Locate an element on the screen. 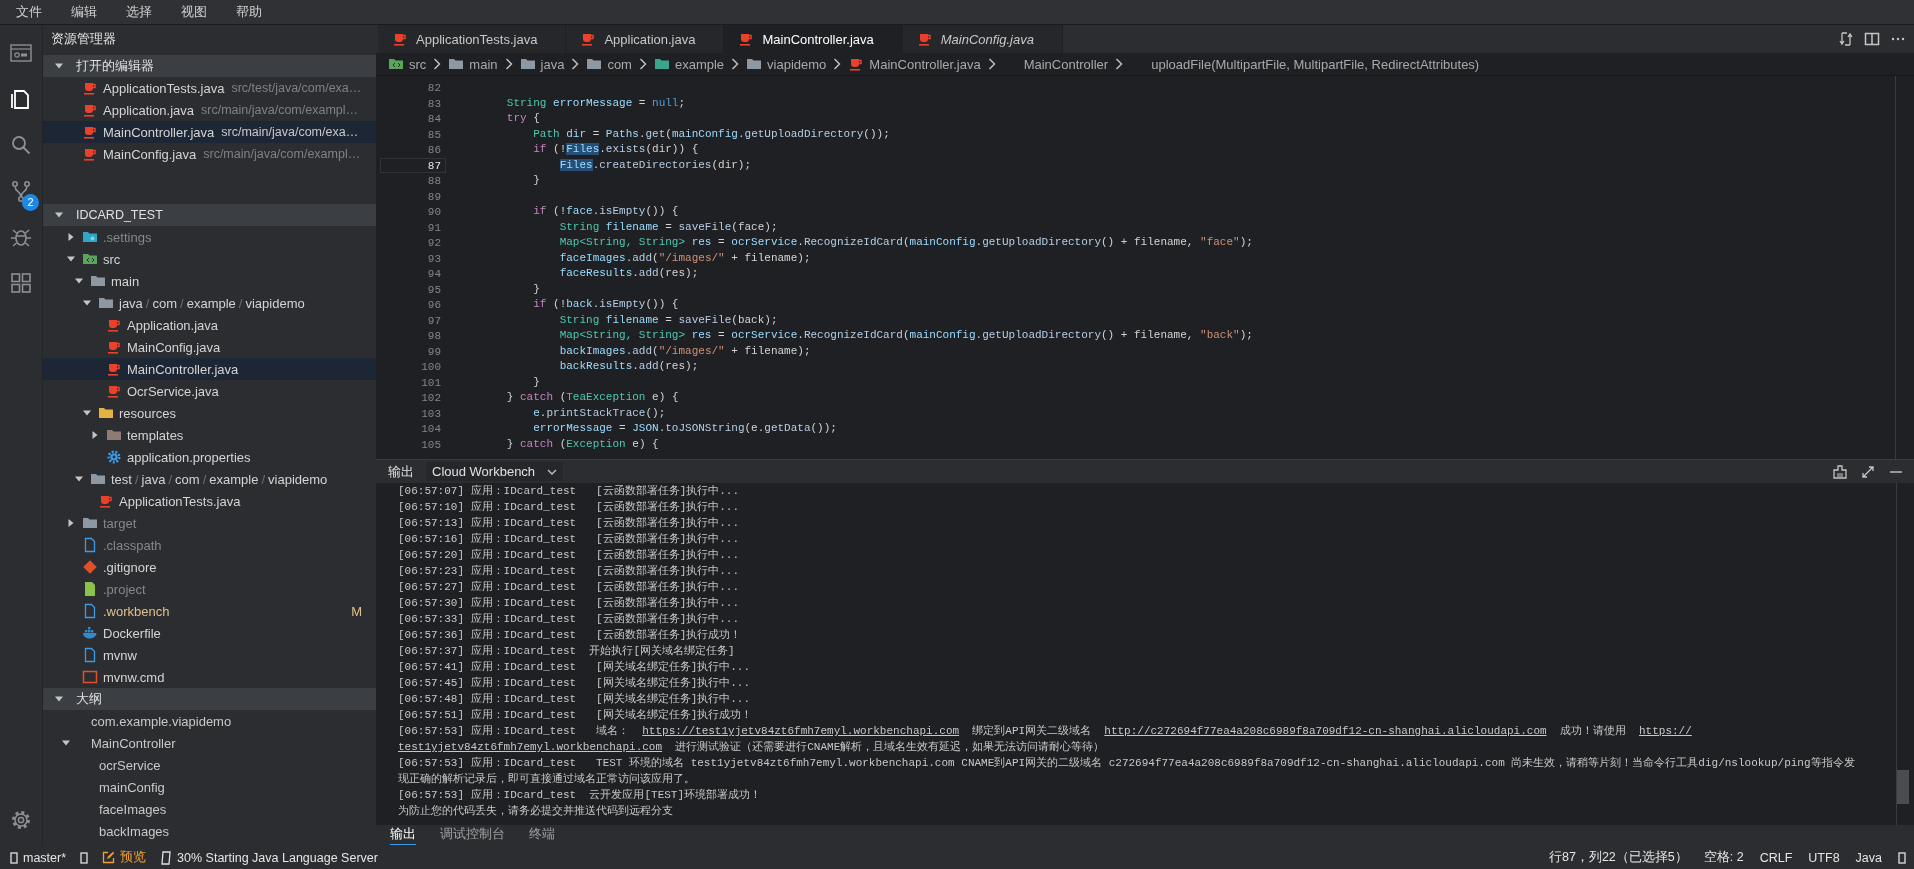 The image size is (1914, 869). tree-item: resources is located at coordinates (209, 413).